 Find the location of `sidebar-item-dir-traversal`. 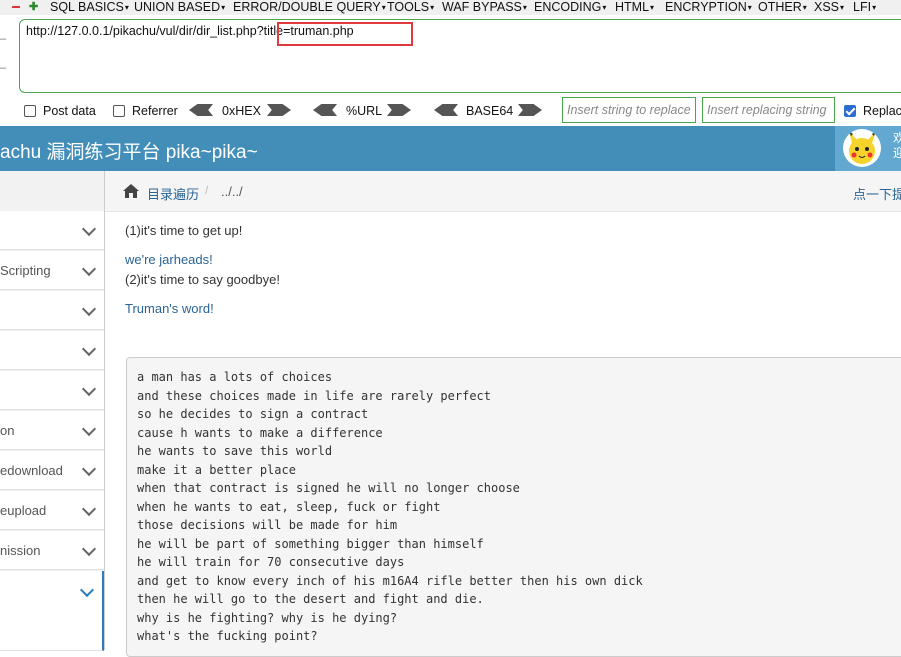

sidebar-item-dir-traversal is located at coordinates (52, 611).